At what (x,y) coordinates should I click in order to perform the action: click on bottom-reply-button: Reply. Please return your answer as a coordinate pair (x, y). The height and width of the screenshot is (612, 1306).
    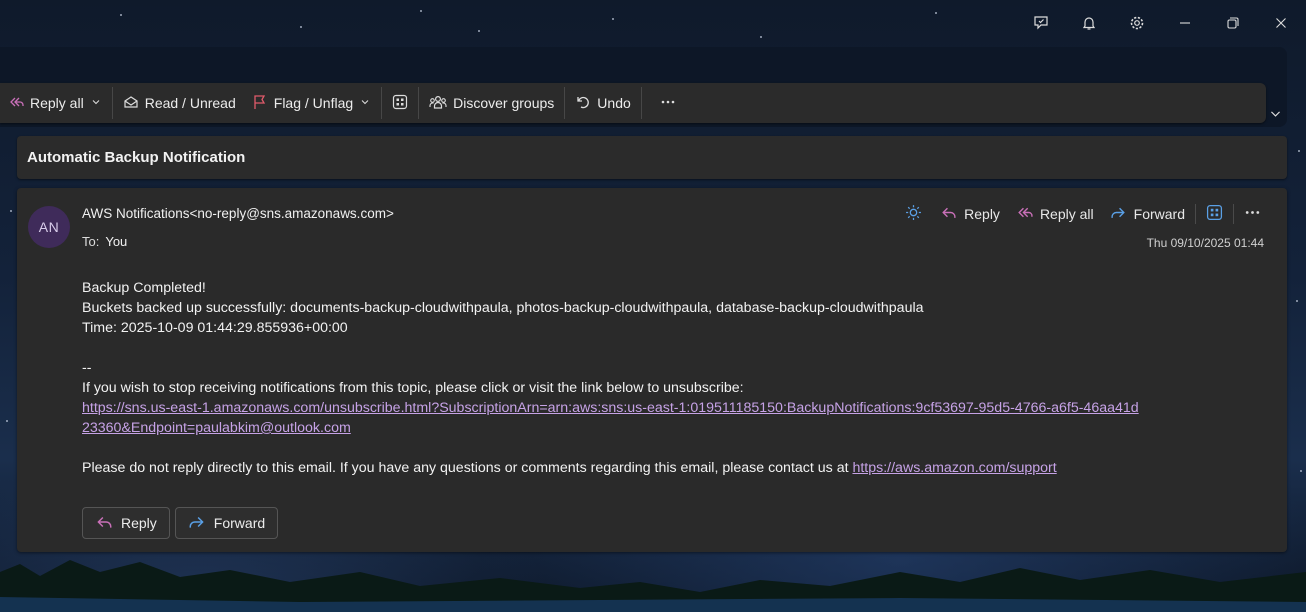
    Looking at the image, I should click on (126, 523).